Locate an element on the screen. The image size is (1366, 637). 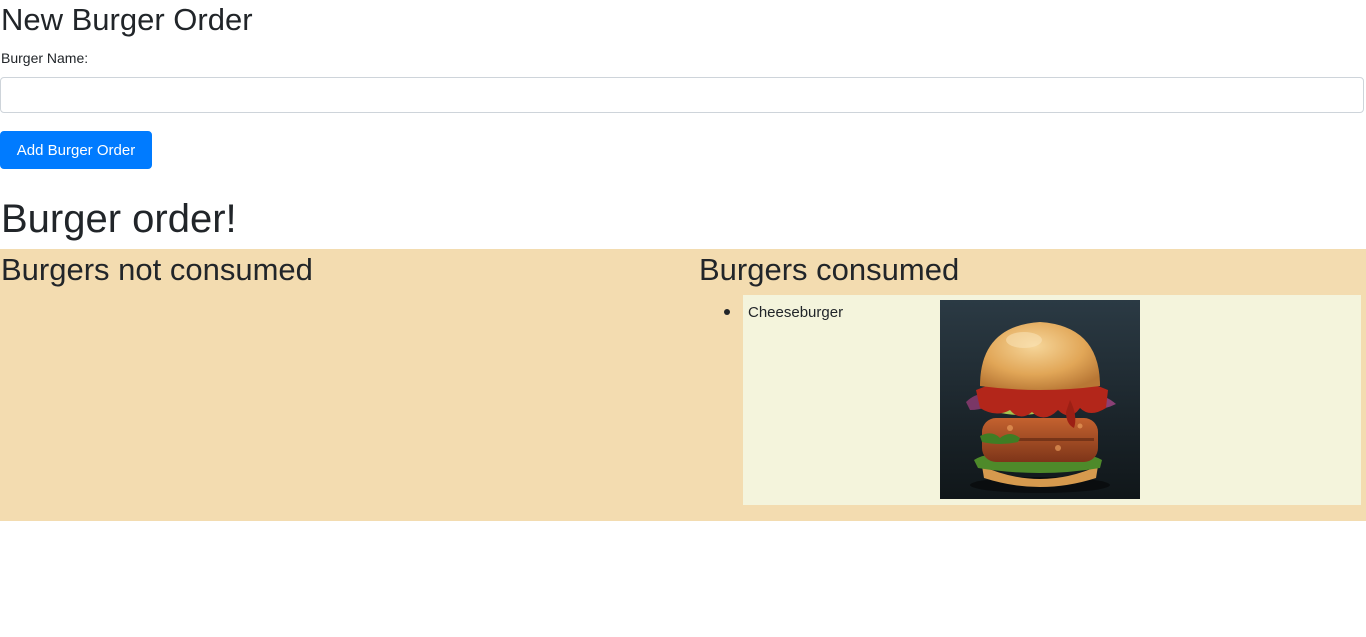
not-consumed-title: Burgers not consumed is located at coordinates (157, 269).